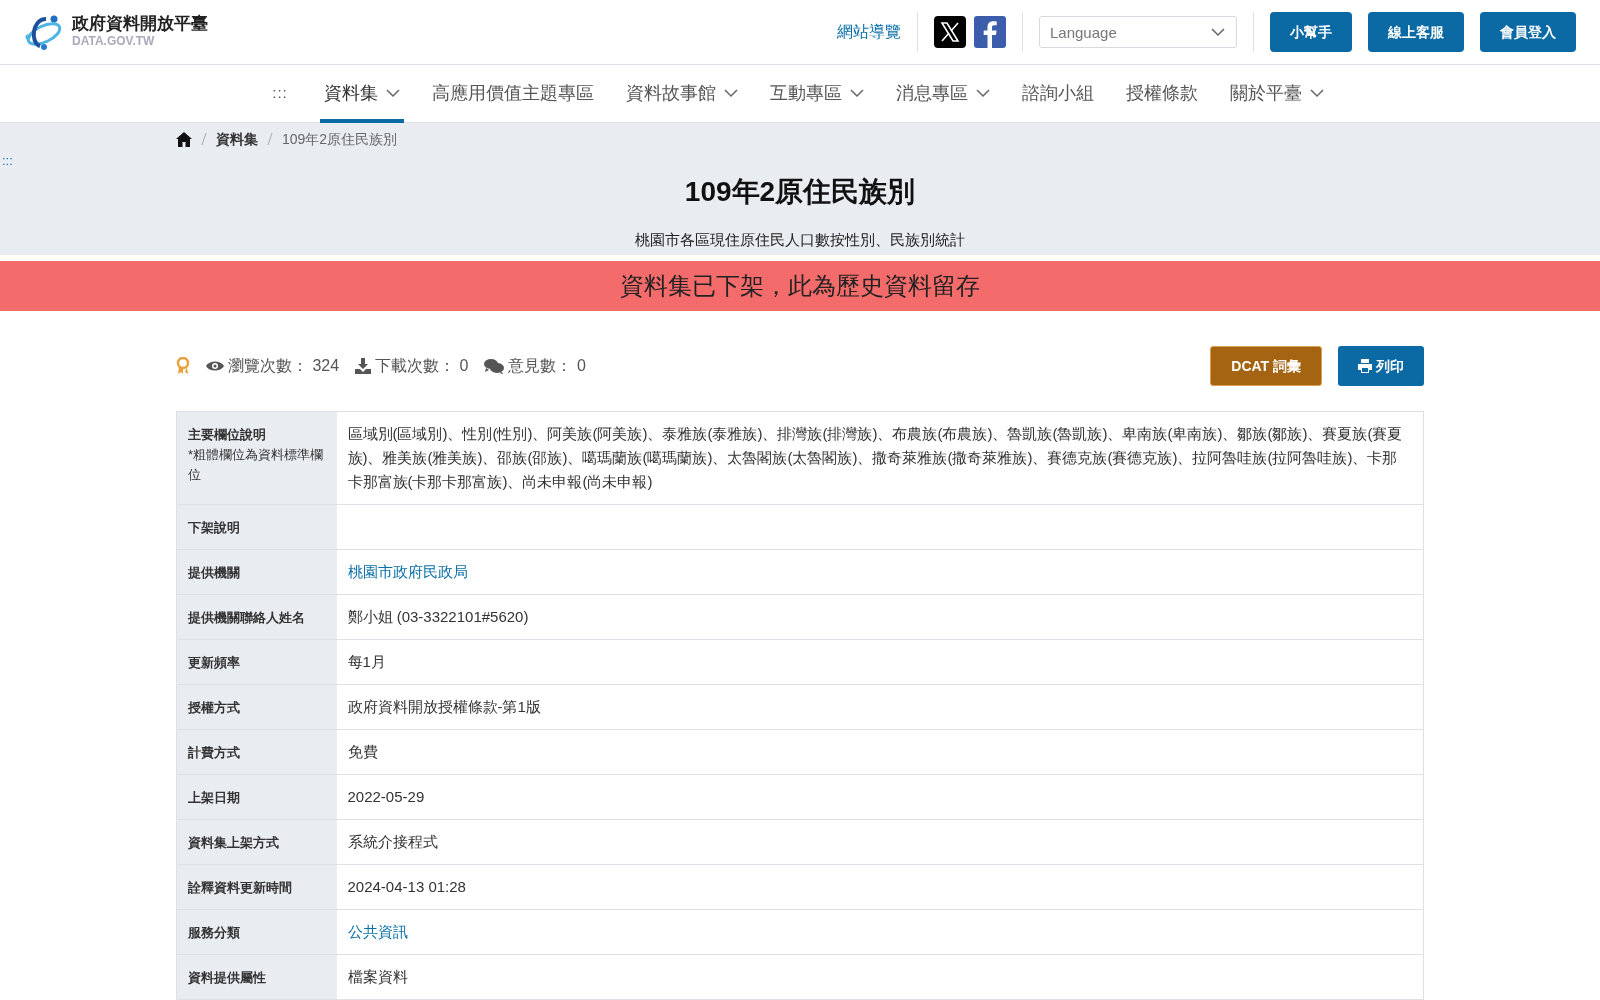 The image size is (1600, 1000). Describe the element at coordinates (256, 572) in the screenshot. I see `field-label: 提供機關` at that location.